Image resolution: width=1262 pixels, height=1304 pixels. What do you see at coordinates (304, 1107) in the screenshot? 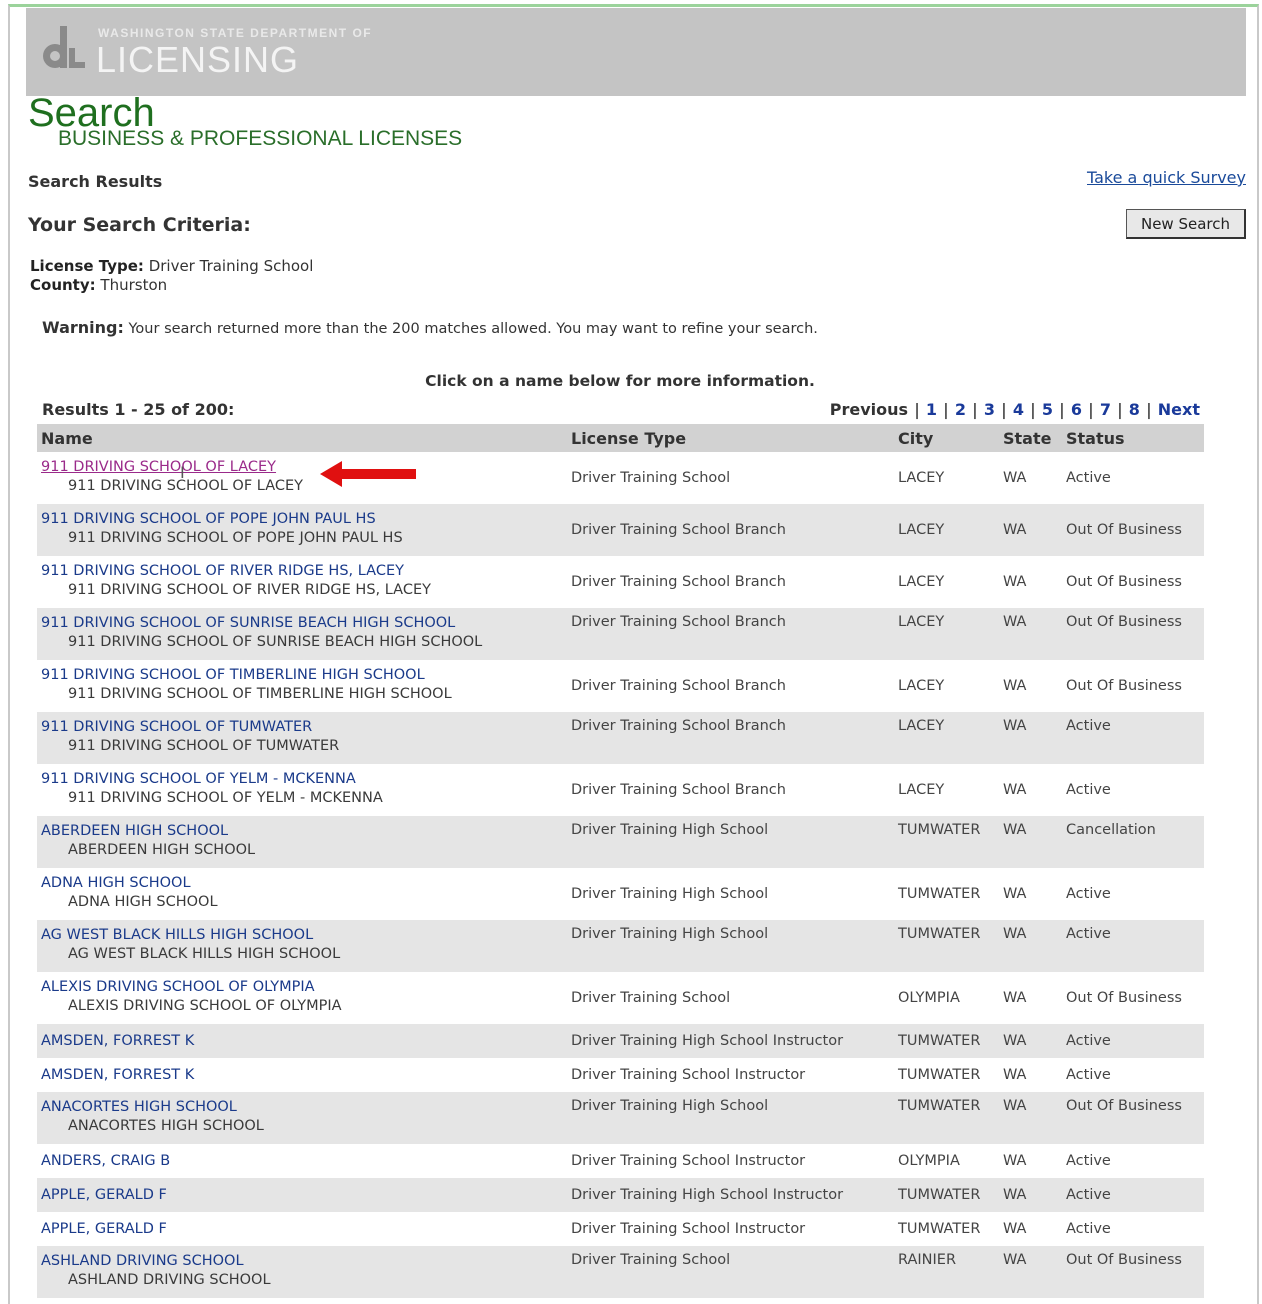
I see `licensee-name-link: ANACORTES HIGH SCHOOL` at bounding box center [304, 1107].